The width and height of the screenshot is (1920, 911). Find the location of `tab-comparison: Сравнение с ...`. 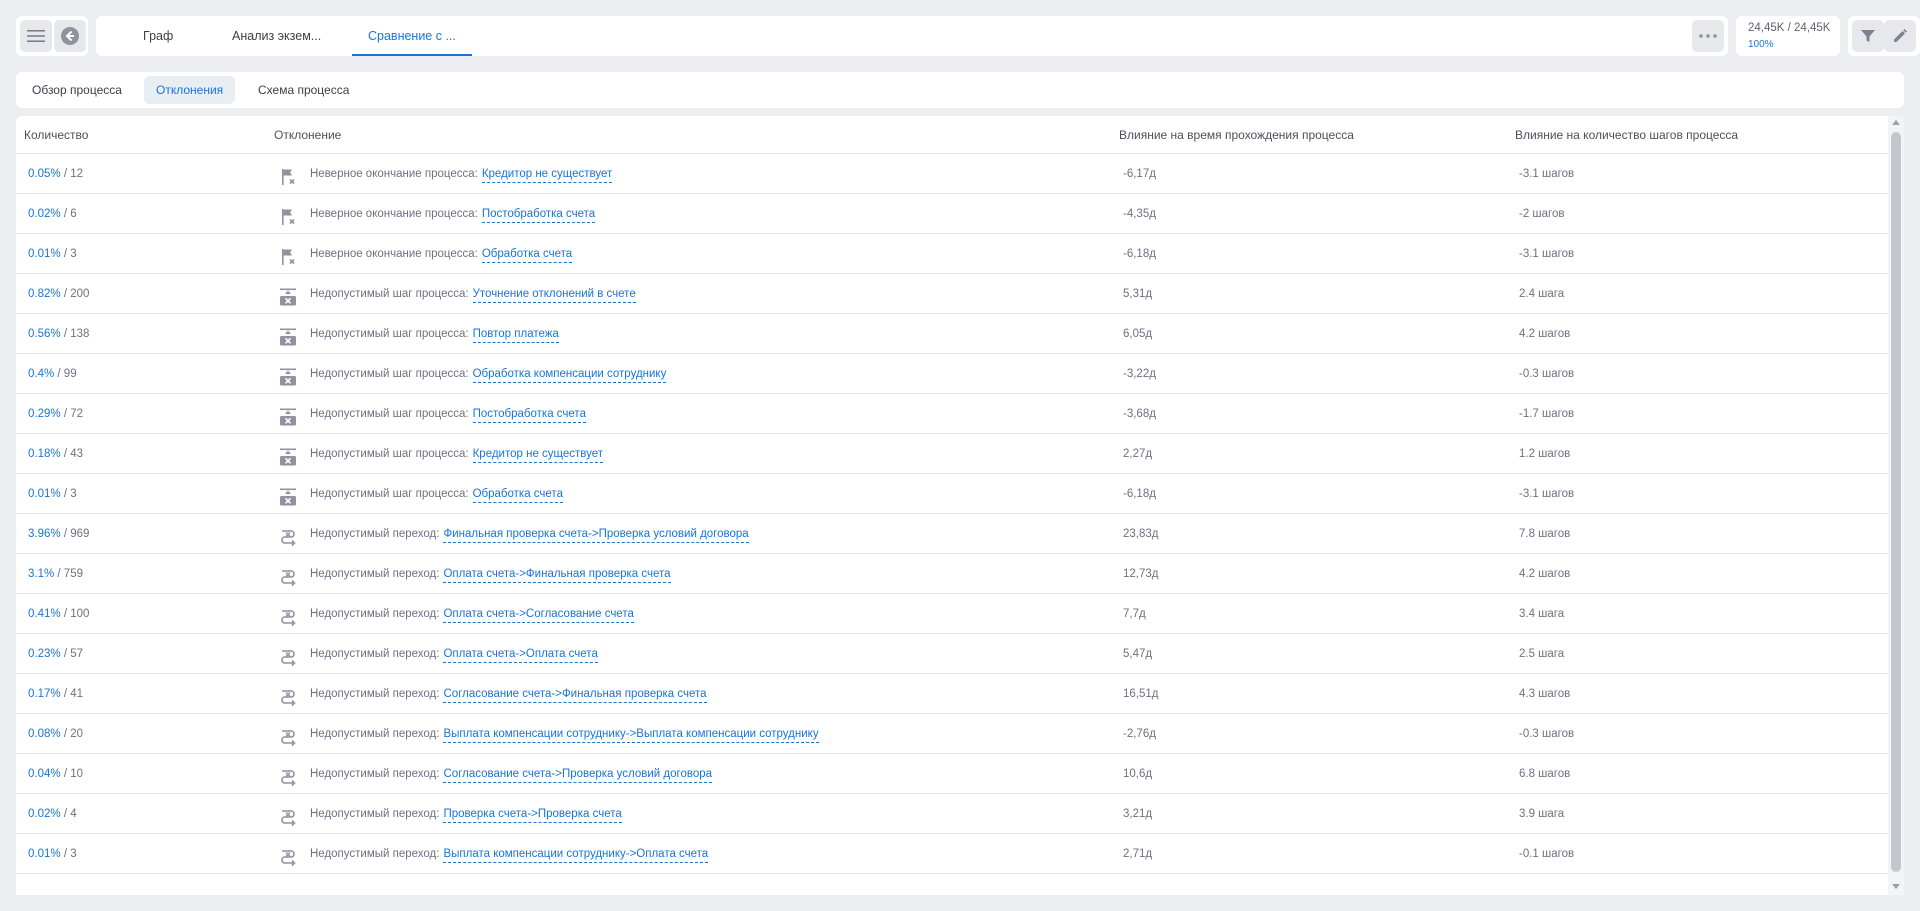

tab-comparison: Сравнение с ... is located at coordinates (412, 36).